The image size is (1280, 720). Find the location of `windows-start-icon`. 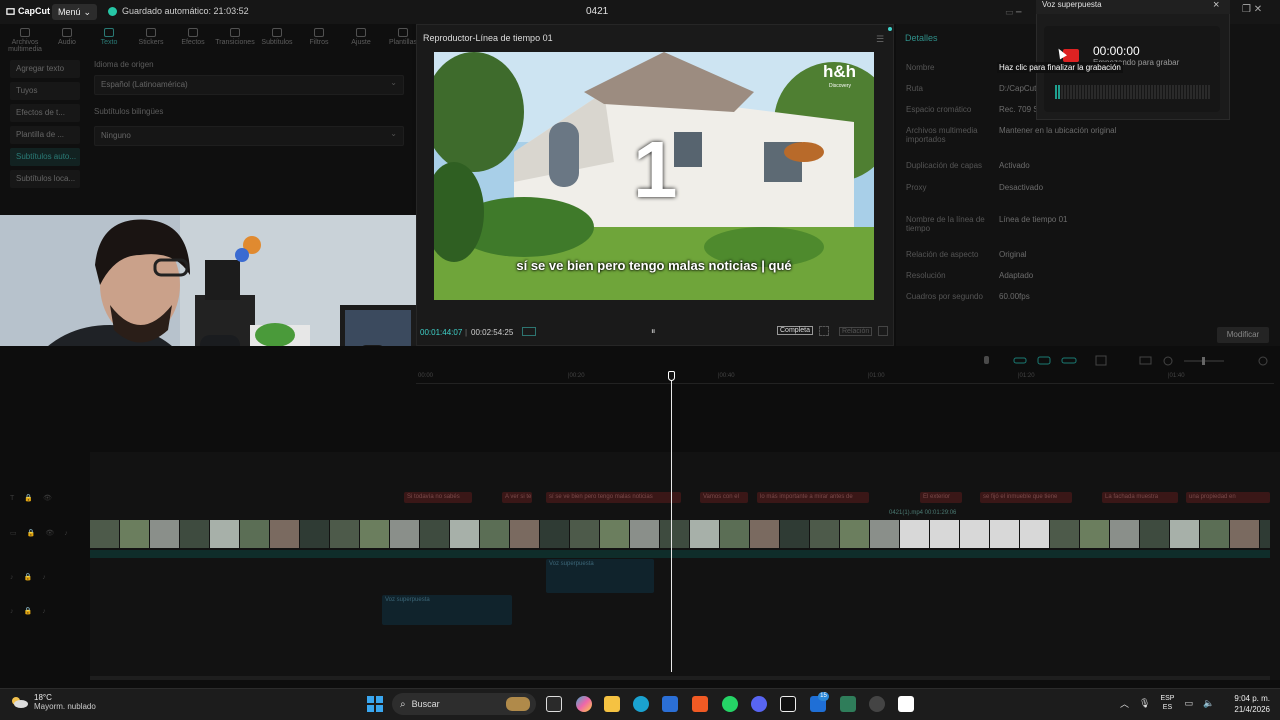

windows-start-icon is located at coordinates (375, 704).